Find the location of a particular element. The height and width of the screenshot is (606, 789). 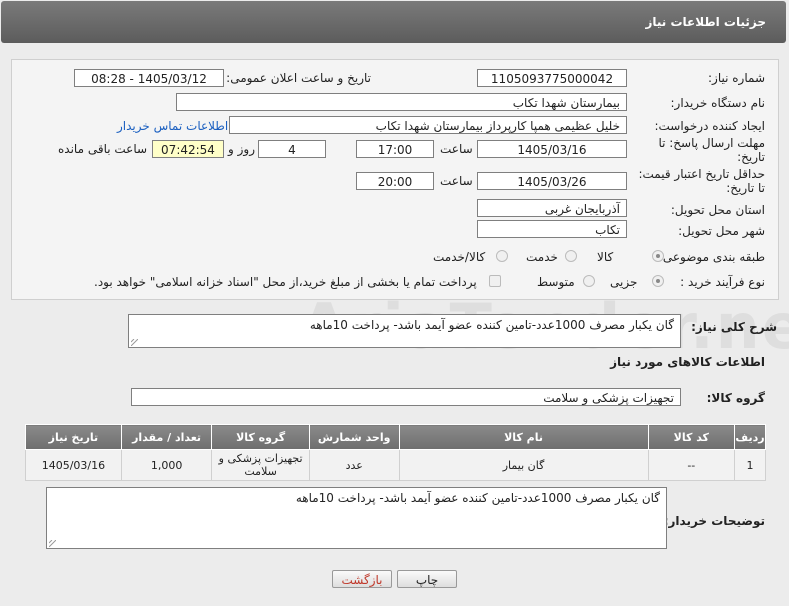

validity-label: حداقل تاریخ اعتبار قیمت: تا تاریخ: is located at coordinates (701, 181).